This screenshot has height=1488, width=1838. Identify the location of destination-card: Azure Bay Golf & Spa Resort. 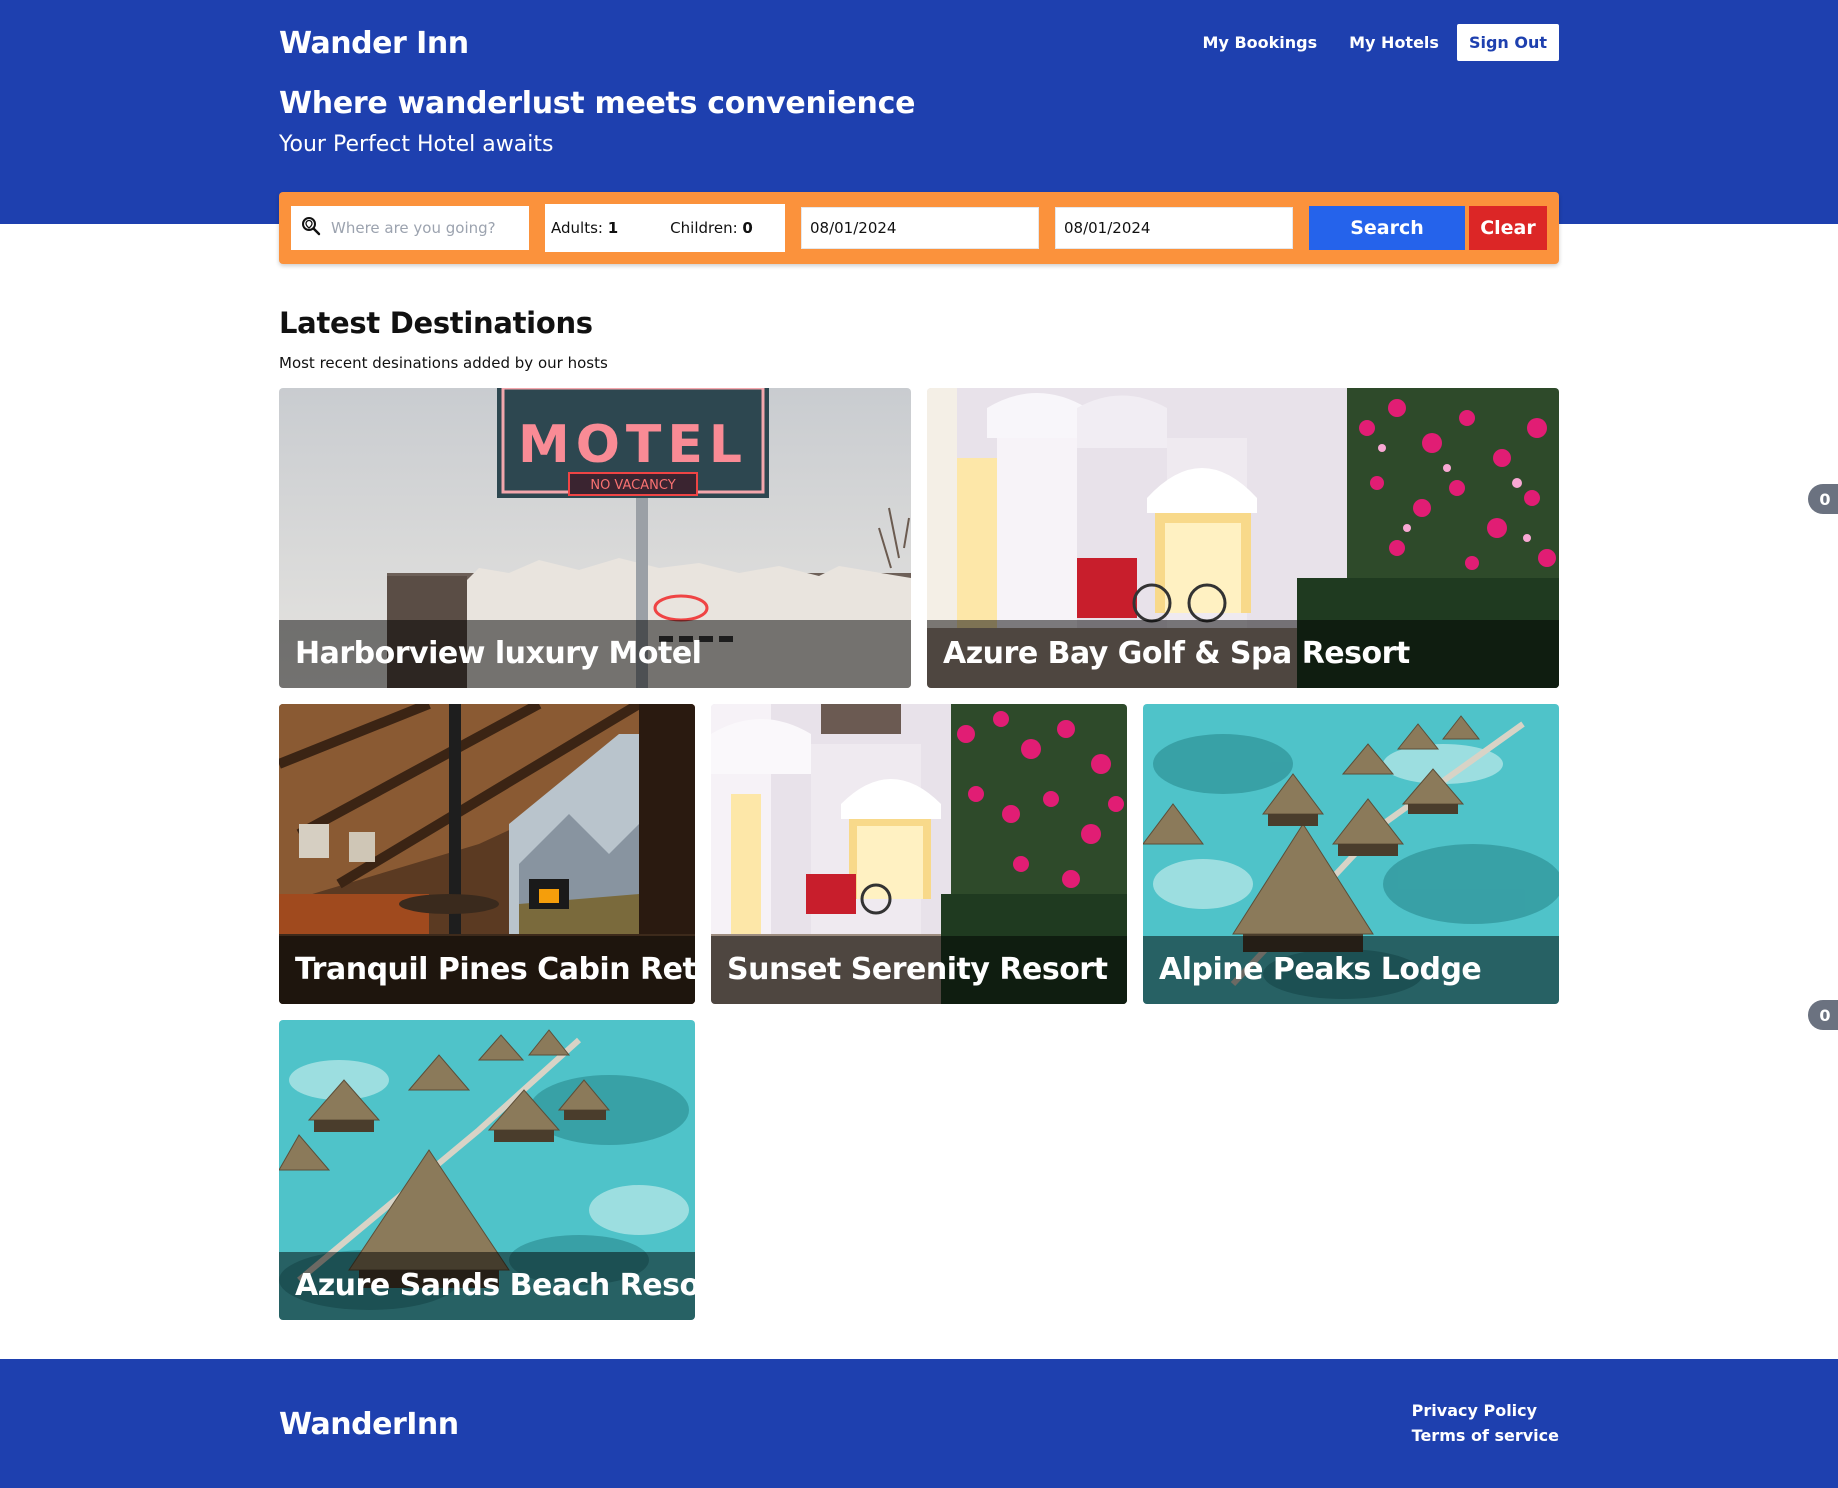
(1243, 538).